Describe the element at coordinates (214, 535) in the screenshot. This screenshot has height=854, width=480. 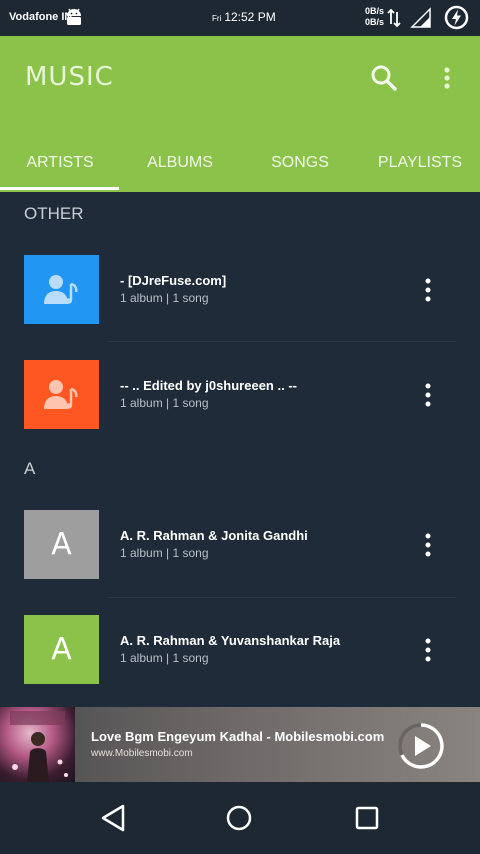
I see `artist-name: A. R. Rahman & Jonita Gandhi` at that location.